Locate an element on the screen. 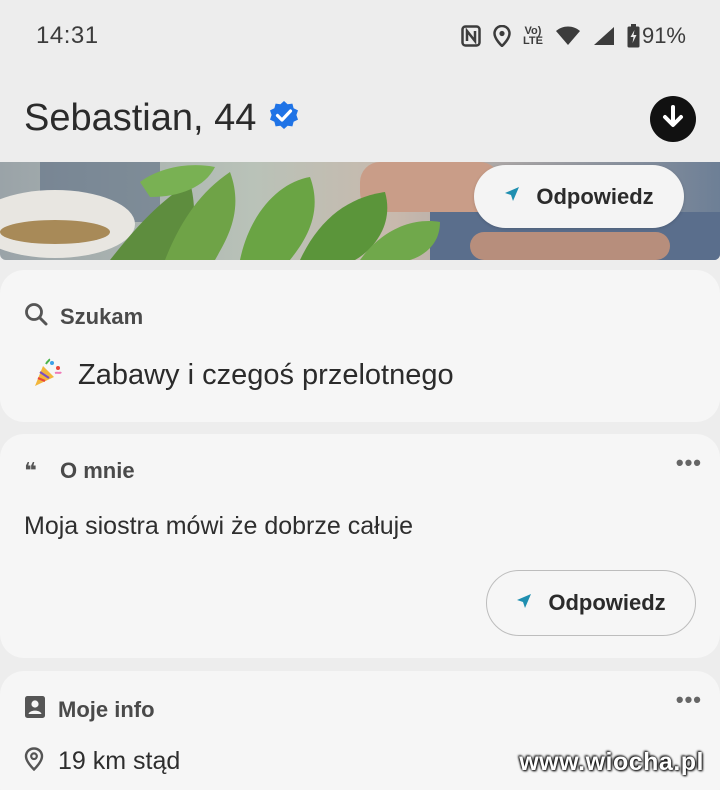 The image size is (720, 790). about-card-header: ❝ O mnie is located at coordinates (79, 471).